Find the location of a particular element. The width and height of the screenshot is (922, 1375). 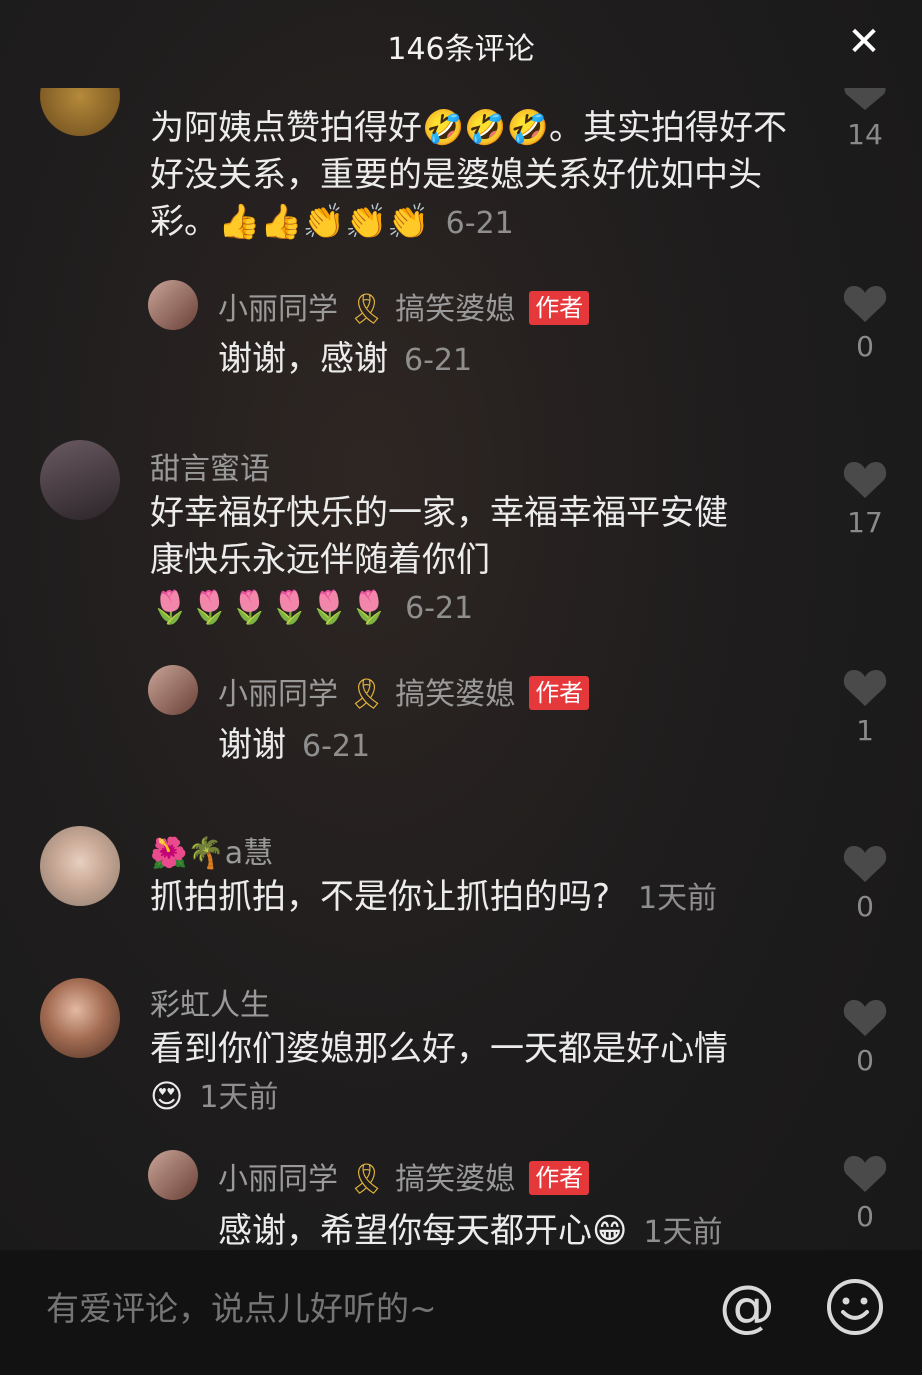

comments-header: 146条评论 ✕ is located at coordinates (461, 45).